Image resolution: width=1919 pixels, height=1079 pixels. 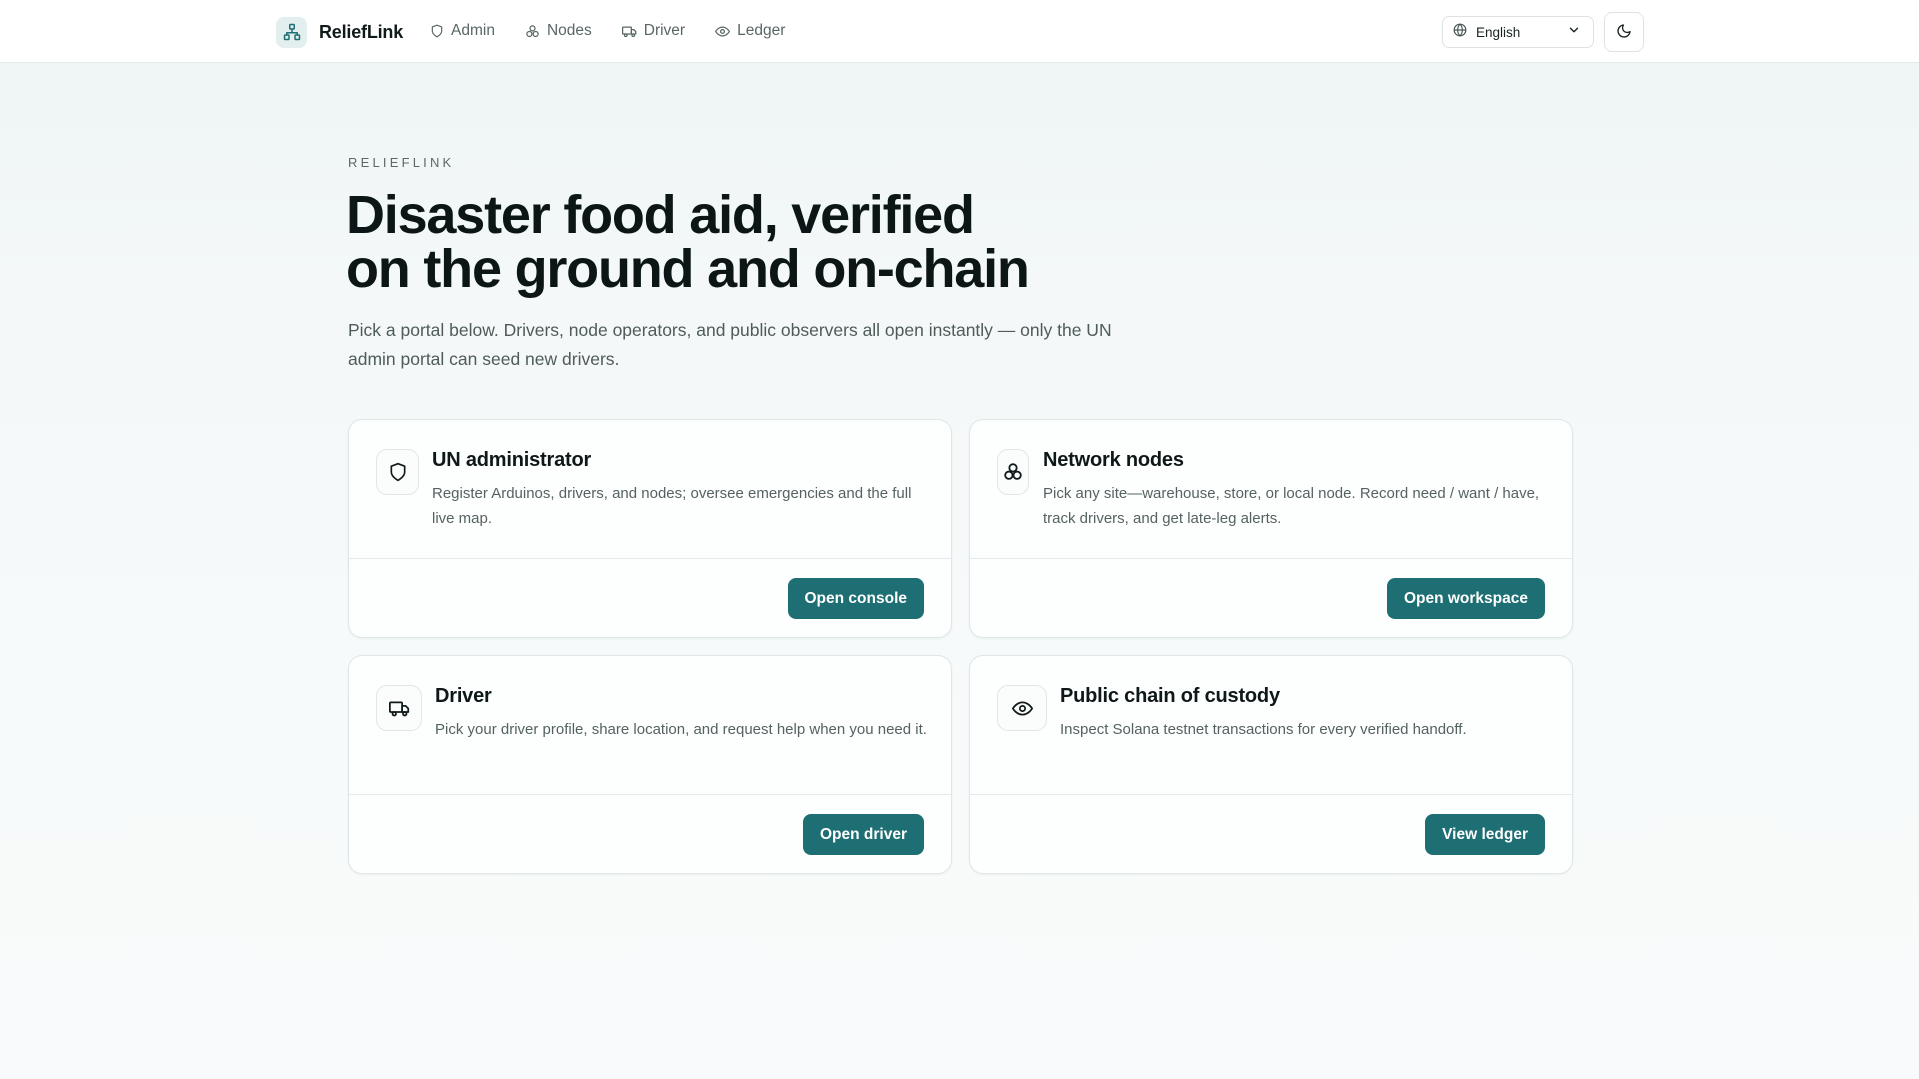 What do you see at coordinates (761, 30) in the screenshot?
I see `nav-label: Ledger` at bounding box center [761, 30].